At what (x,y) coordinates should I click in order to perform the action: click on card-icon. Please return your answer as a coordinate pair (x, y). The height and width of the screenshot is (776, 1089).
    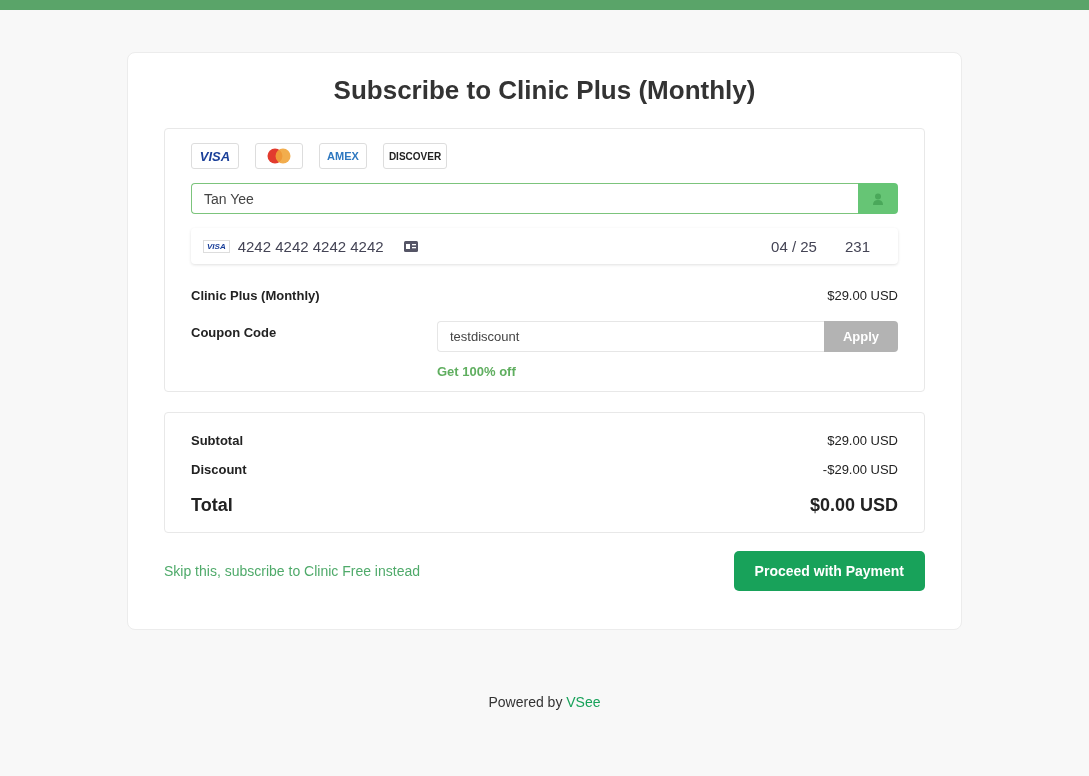
    Looking at the image, I should click on (410, 246).